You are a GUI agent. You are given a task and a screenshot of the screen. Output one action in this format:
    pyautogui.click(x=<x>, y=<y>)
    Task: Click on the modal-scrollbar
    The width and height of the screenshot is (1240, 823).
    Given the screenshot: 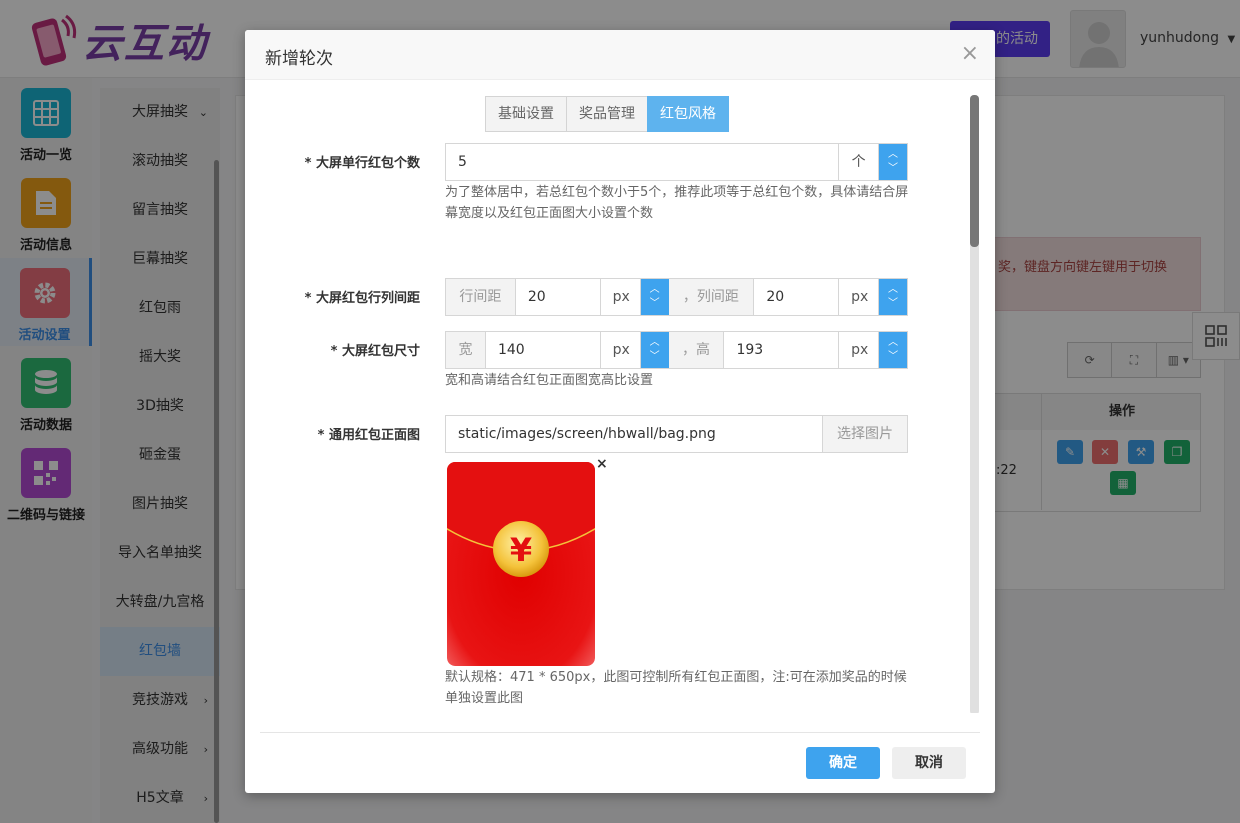 What is the action you would take?
    pyautogui.click(x=974, y=404)
    